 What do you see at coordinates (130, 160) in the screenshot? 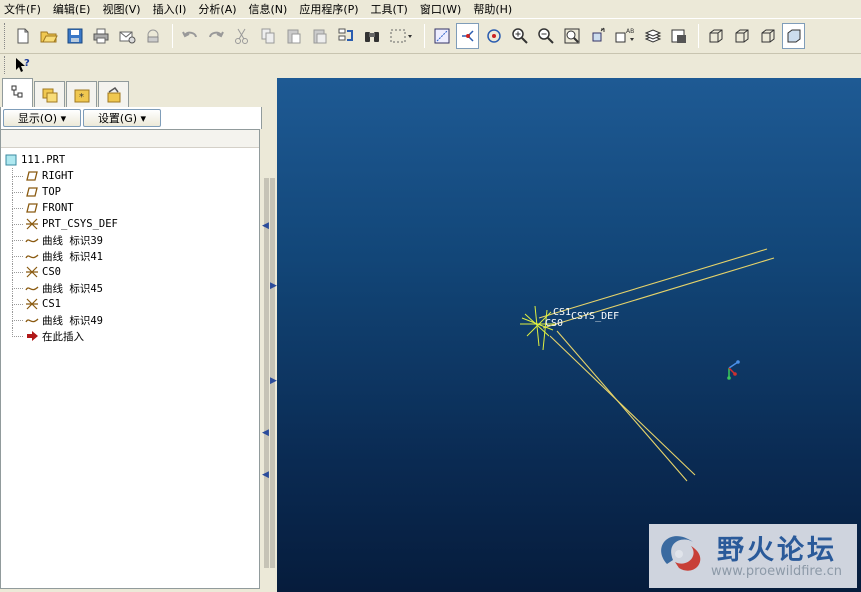
I see `tree-root-node: 111.PRT` at bounding box center [130, 160].